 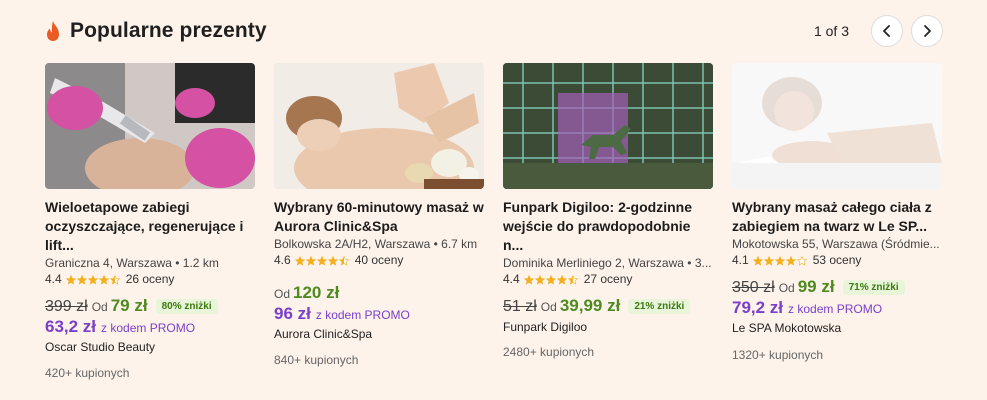 I want to click on merchant-name: Aurora Clinic&Spa, so click(x=323, y=334).